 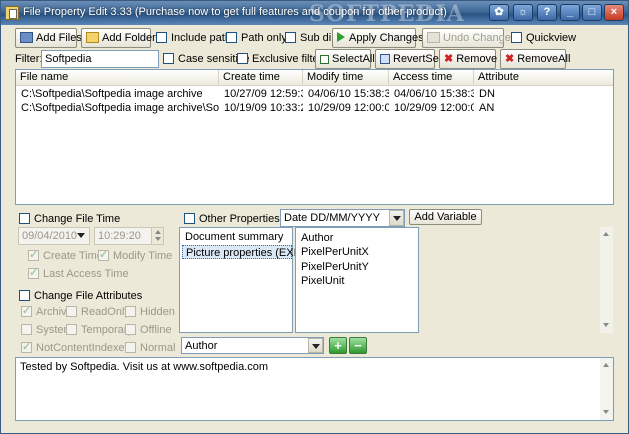 I want to click on hidden-checkbox: Hidden, so click(x=150, y=312).